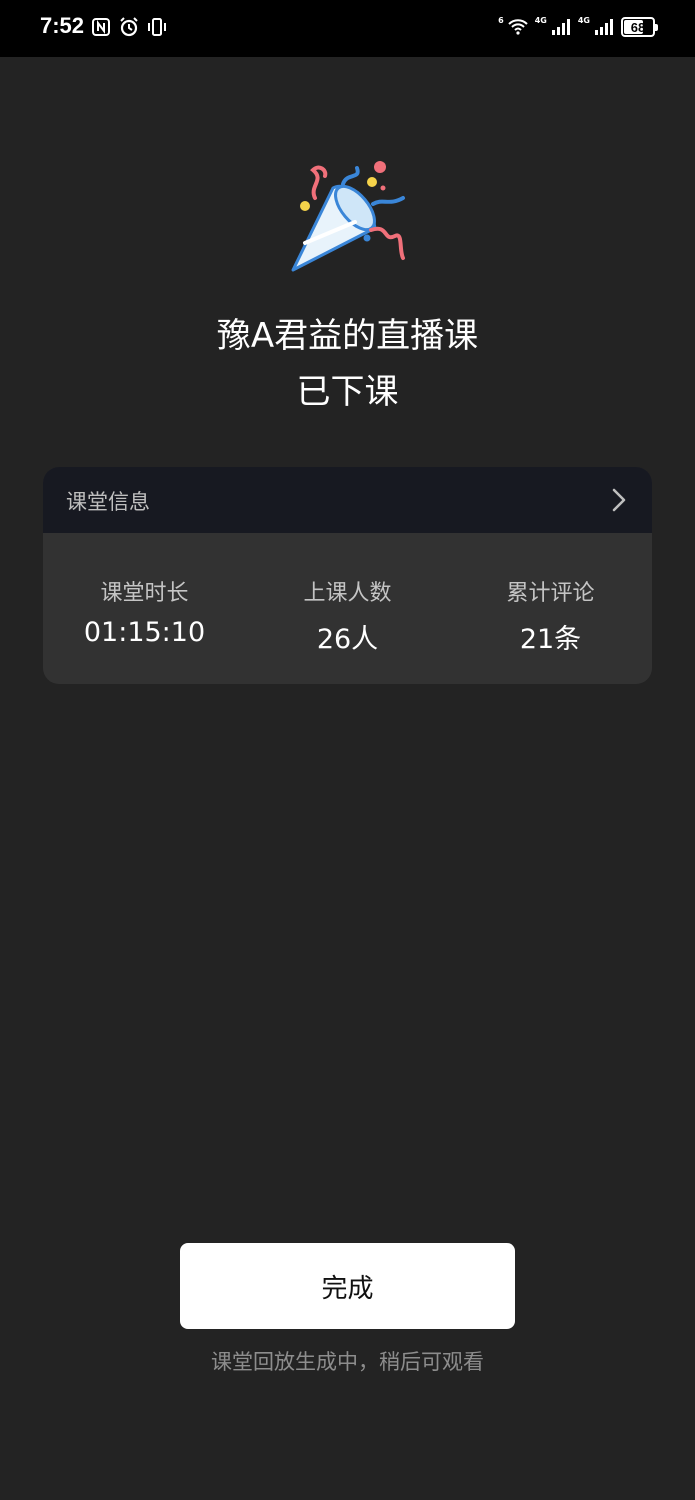  I want to click on class-info-header: 课堂信息, so click(347, 500).